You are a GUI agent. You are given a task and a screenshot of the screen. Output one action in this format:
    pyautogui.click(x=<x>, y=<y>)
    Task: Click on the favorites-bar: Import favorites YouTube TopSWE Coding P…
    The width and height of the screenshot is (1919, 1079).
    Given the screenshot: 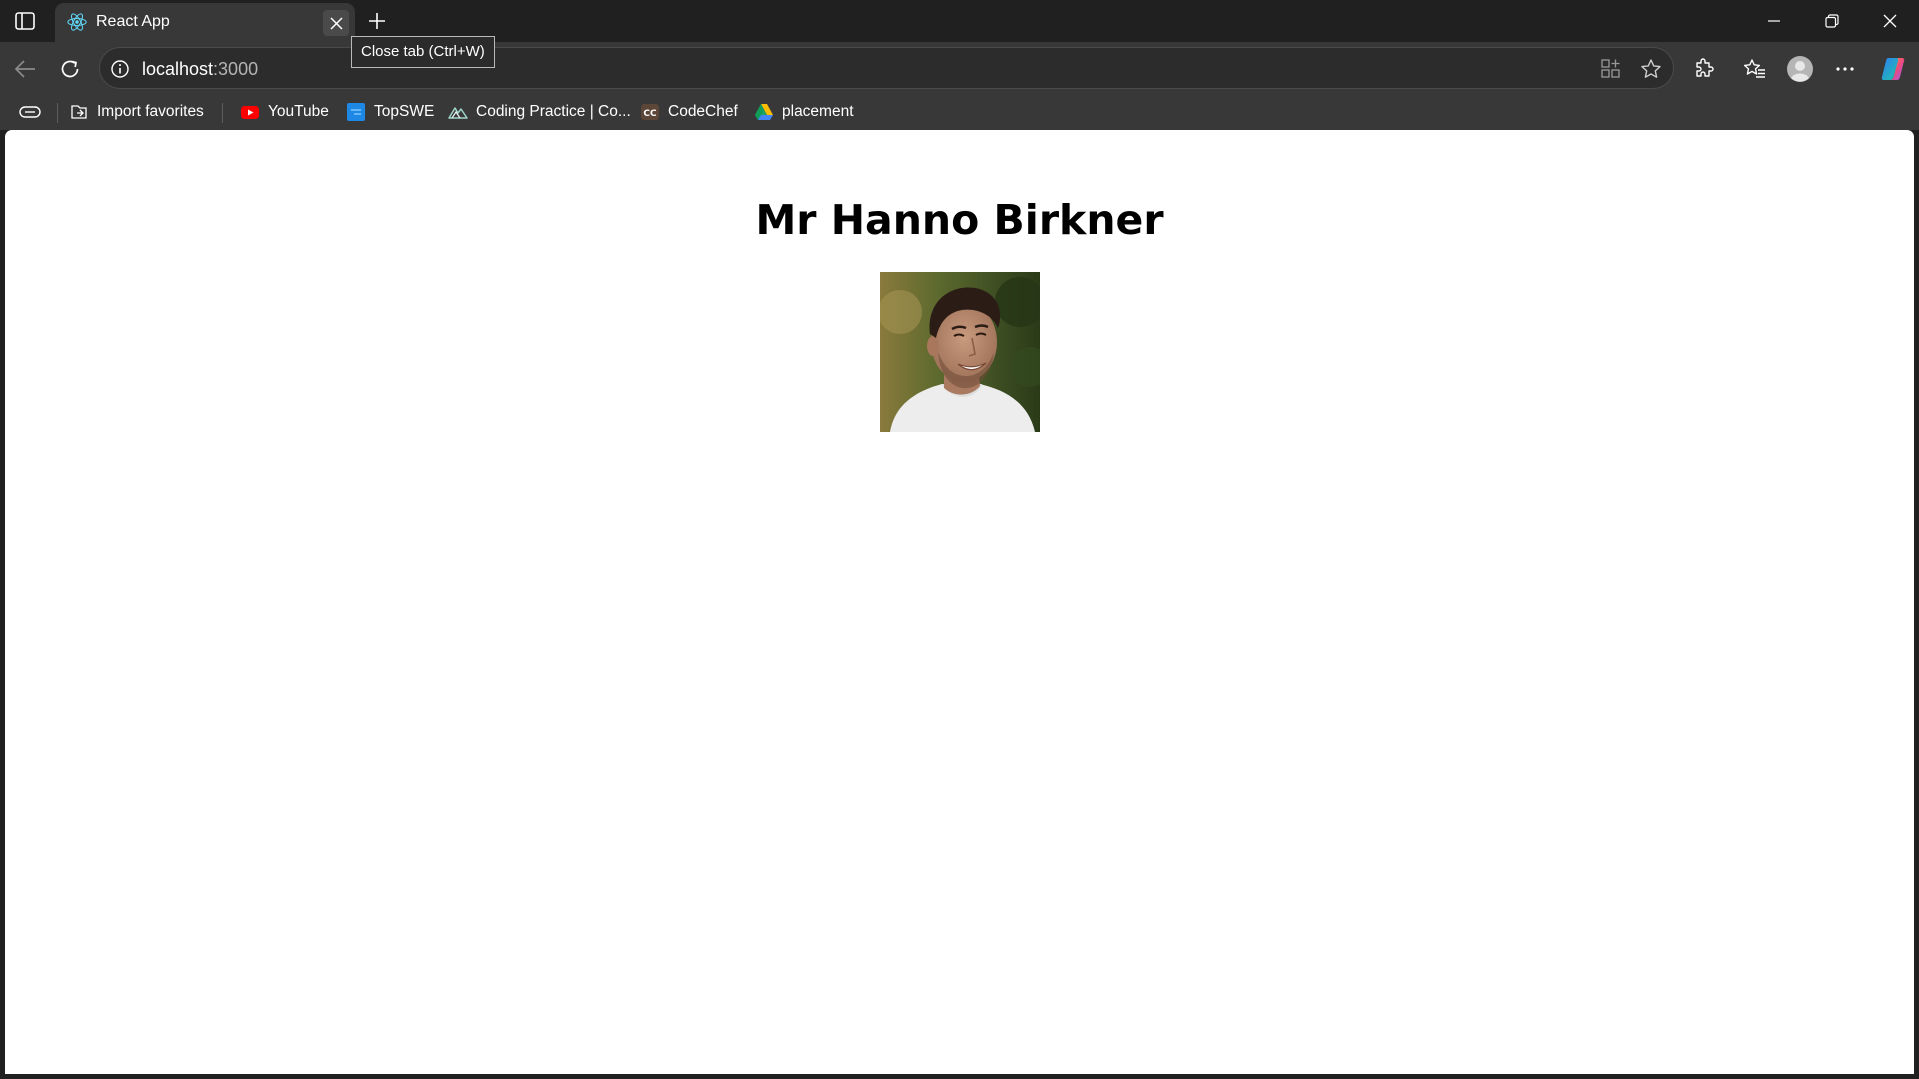 What is the action you would take?
    pyautogui.click(x=959, y=112)
    